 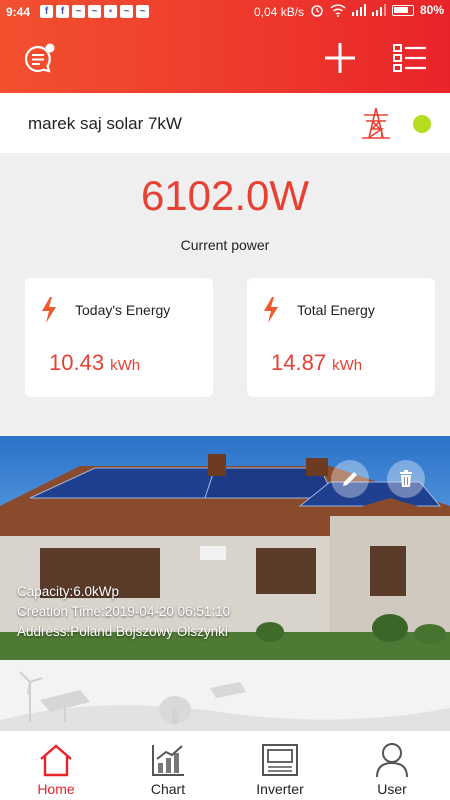 I want to click on plant-list-button, so click(x=410, y=58).